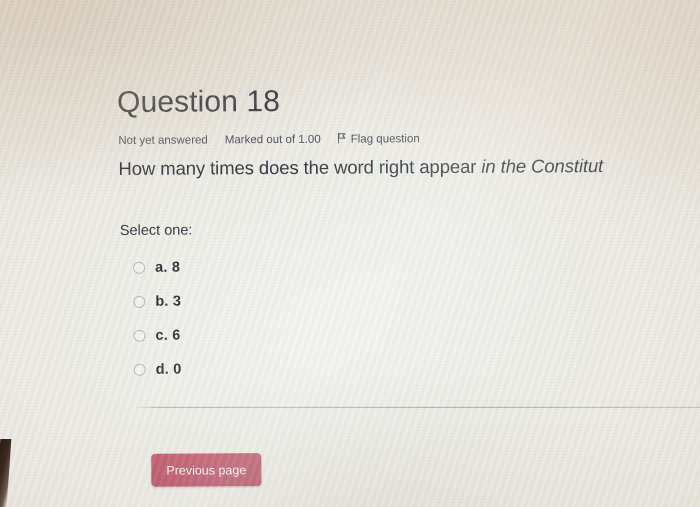 The width and height of the screenshot is (700, 507). Describe the element at coordinates (416, 407) in the screenshot. I see `section-divider` at that location.